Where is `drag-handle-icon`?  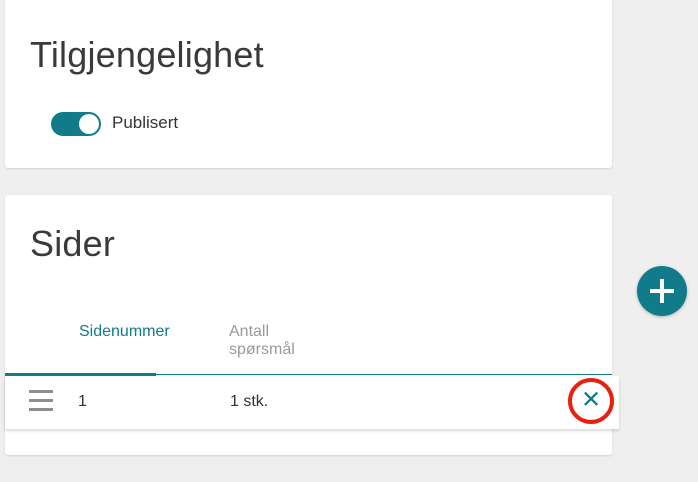
drag-handle-icon is located at coordinates (41, 401).